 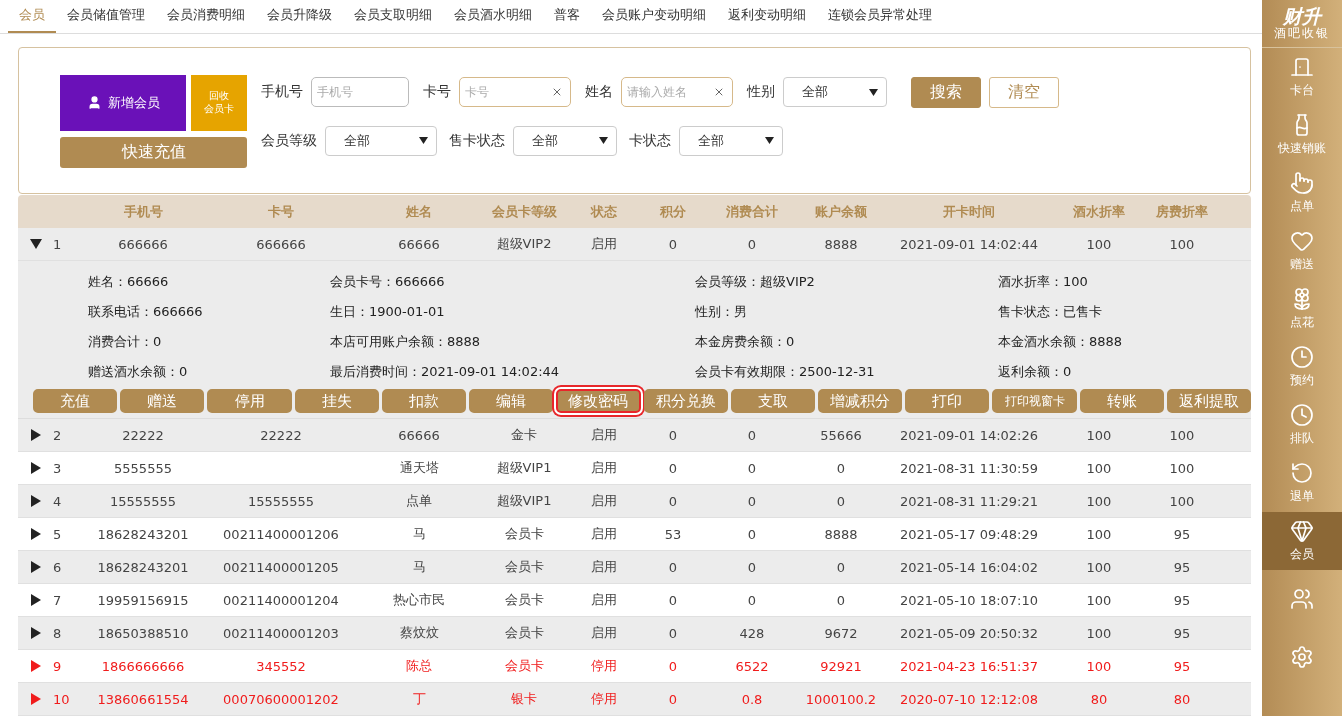 What do you see at coordinates (772, 401) in the screenshot?
I see `action-button: 支取` at bounding box center [772, 401].